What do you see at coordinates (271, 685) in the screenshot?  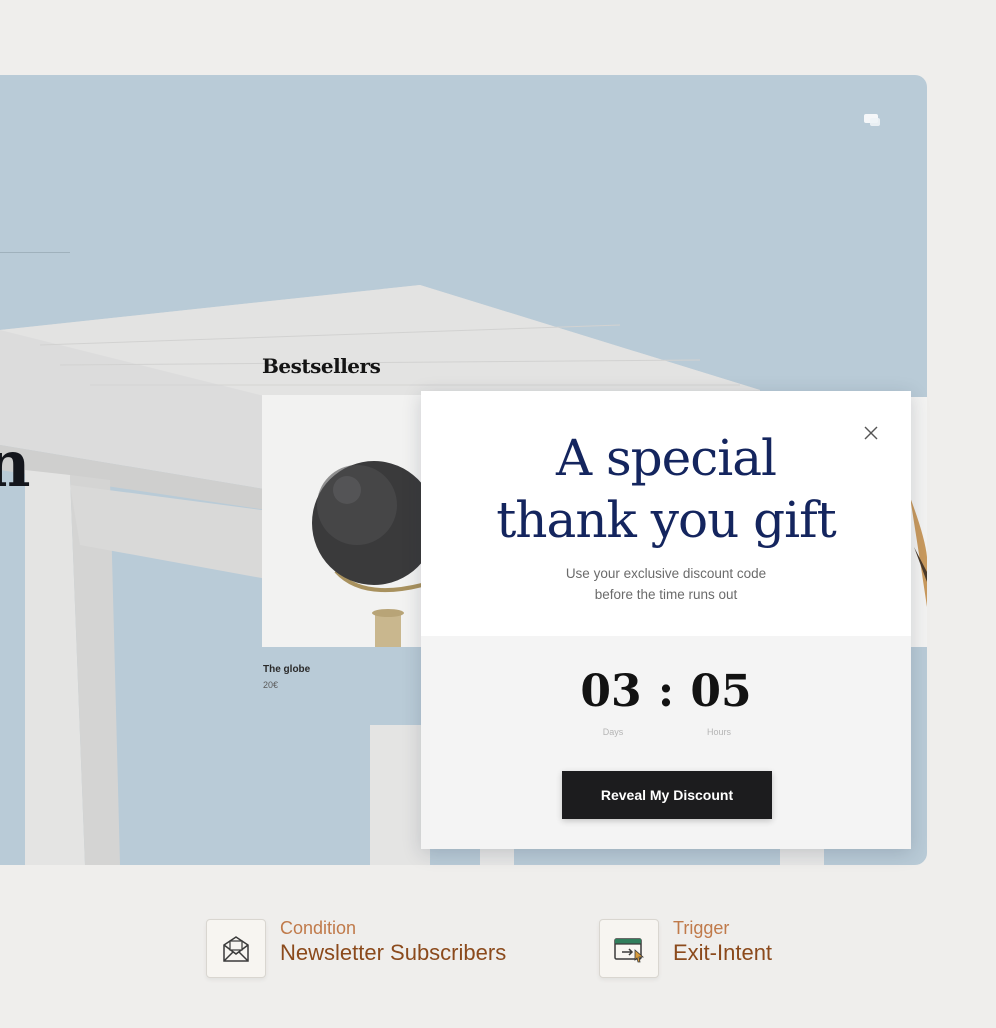 I see `product-price: 20€` at bounding box center [271, 685].